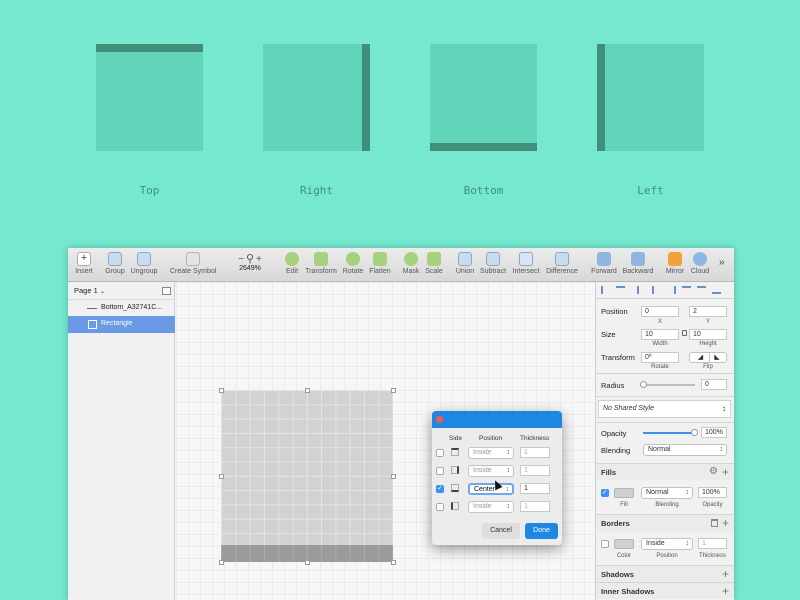 This screenshot has height=600, width=800. What do you see at coordinates (725, 472) in the screenshot?
I see `add-fill-icon: +` at bounding box center [725, 472].